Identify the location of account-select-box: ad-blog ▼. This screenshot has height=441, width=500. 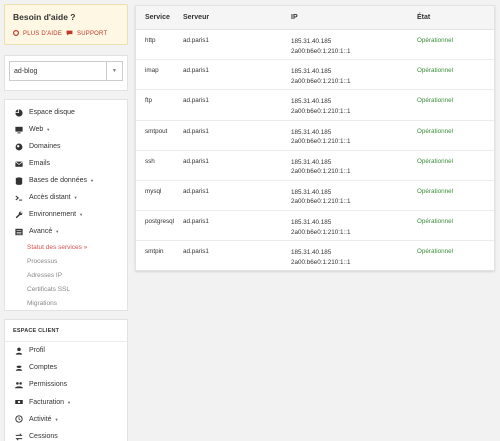
(66, 73).